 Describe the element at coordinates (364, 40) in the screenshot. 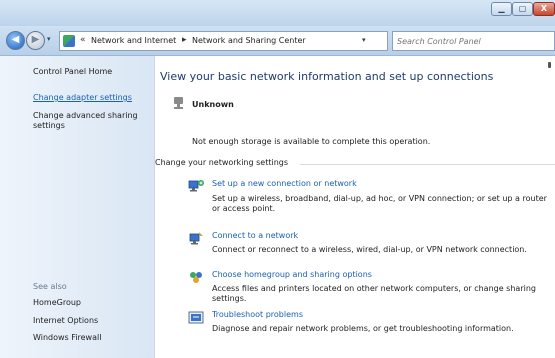

I see `address-dropdown: ▾` at that location.